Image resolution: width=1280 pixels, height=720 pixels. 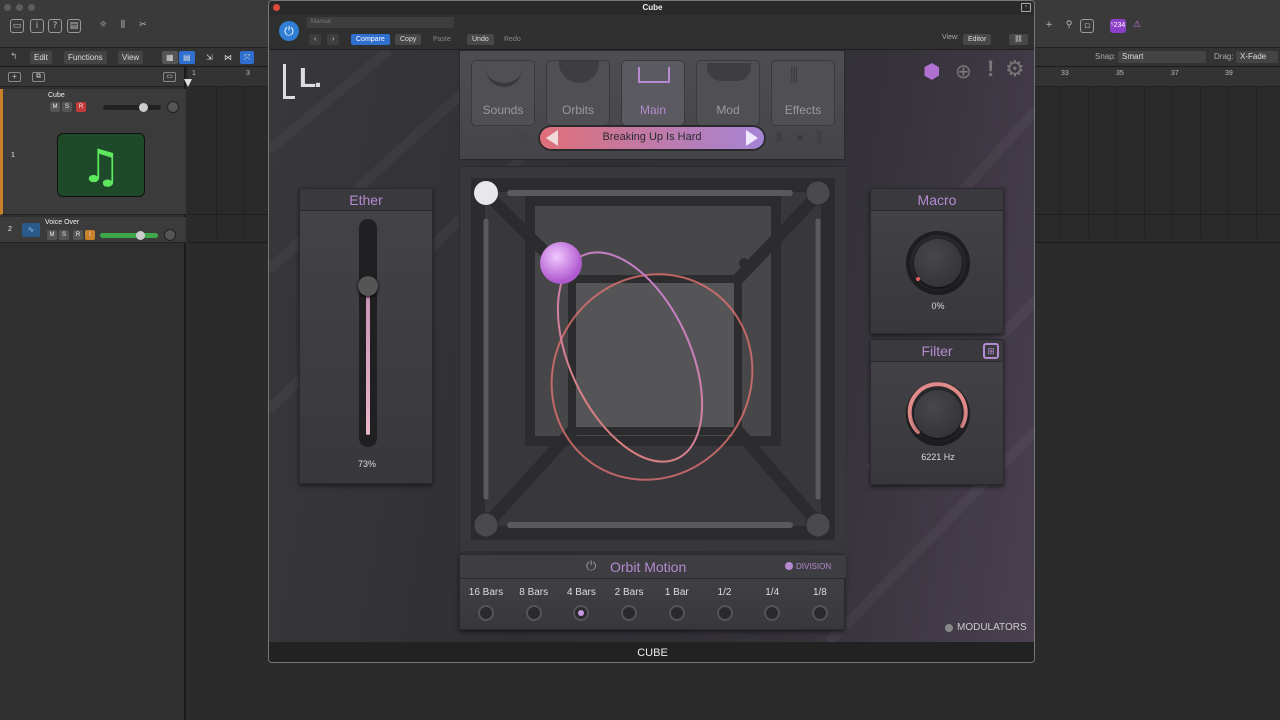 What do you see at coordinates (131, 57) in the screenshot?
I see `view-menu: View` at bounding box center [131, 57].